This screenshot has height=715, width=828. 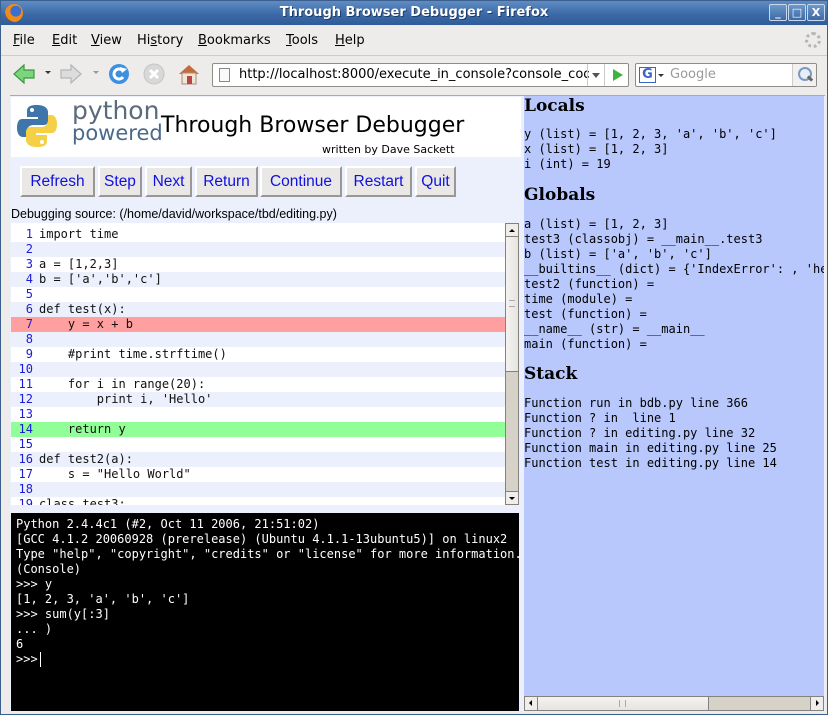 What do you see at coordinates (189, 74) in the screenshot?
I see `home-icon` at bounding box center [189, 74].